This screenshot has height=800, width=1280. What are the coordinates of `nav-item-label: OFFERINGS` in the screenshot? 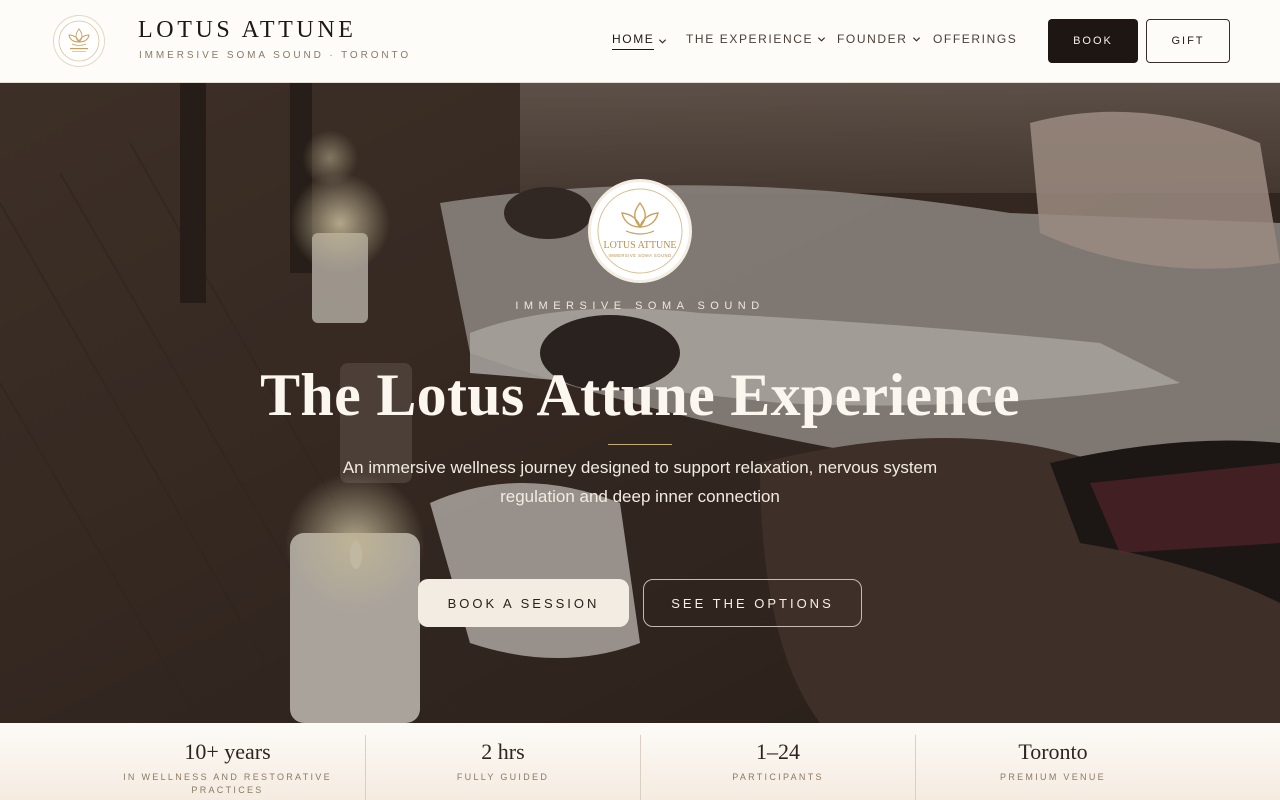 It's located at (975, 39).